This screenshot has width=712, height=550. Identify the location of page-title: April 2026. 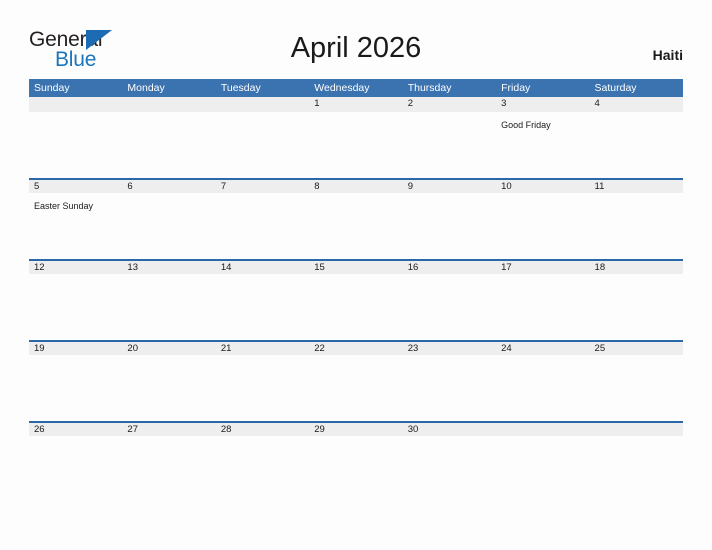
(356, 48).